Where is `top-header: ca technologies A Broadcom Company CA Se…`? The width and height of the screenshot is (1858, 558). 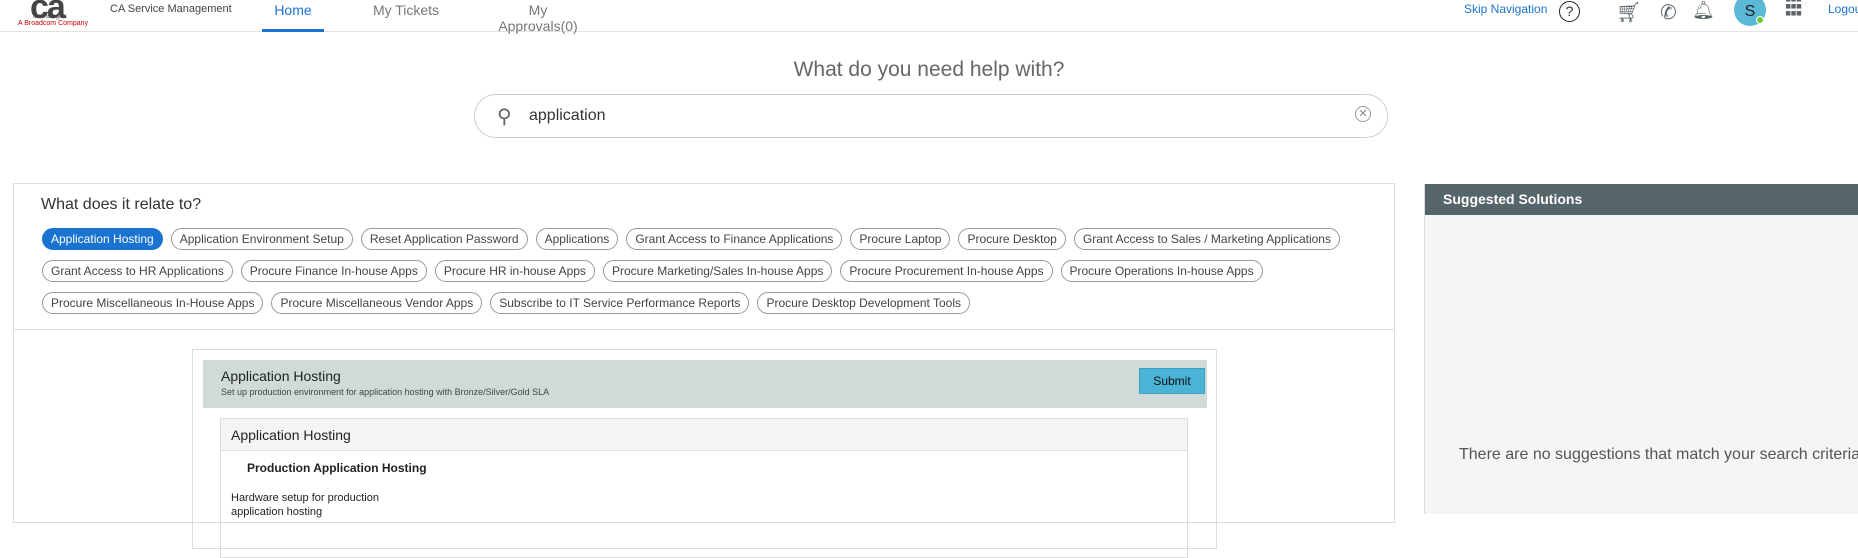
top-header: ca technologies A Broadcom Company CA Se… is located at coordinates (929, 17).